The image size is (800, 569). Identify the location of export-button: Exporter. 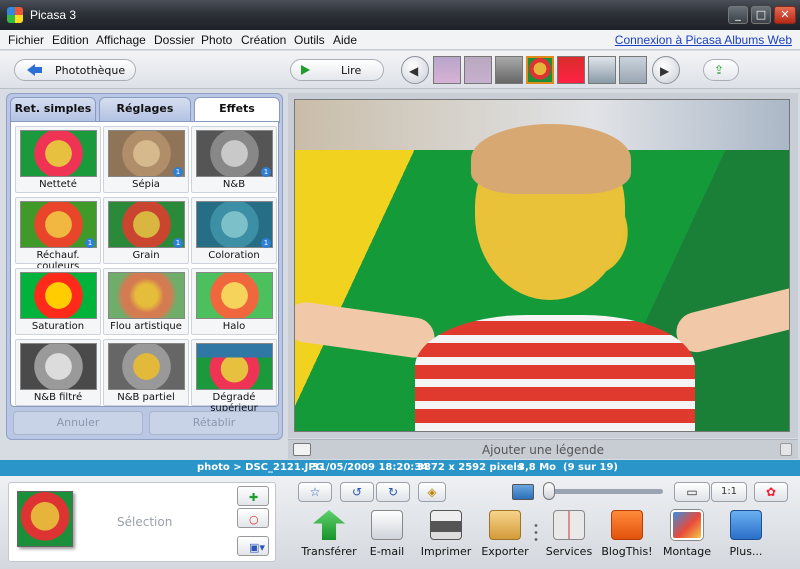
(505, 537).